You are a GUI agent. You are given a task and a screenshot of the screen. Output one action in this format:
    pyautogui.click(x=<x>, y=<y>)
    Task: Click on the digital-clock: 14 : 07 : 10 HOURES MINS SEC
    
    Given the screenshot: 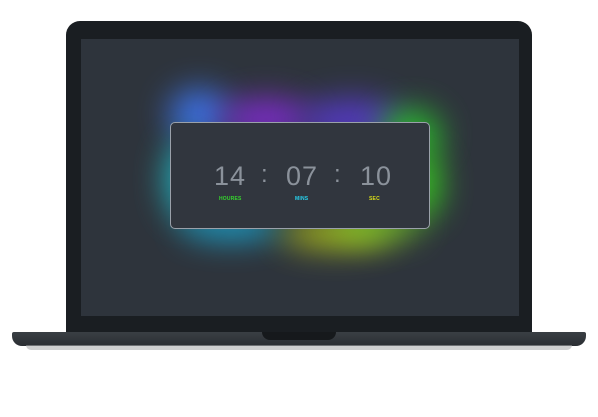 What is the action you would take?
    pyautogui.click(x=300, y=175)
    